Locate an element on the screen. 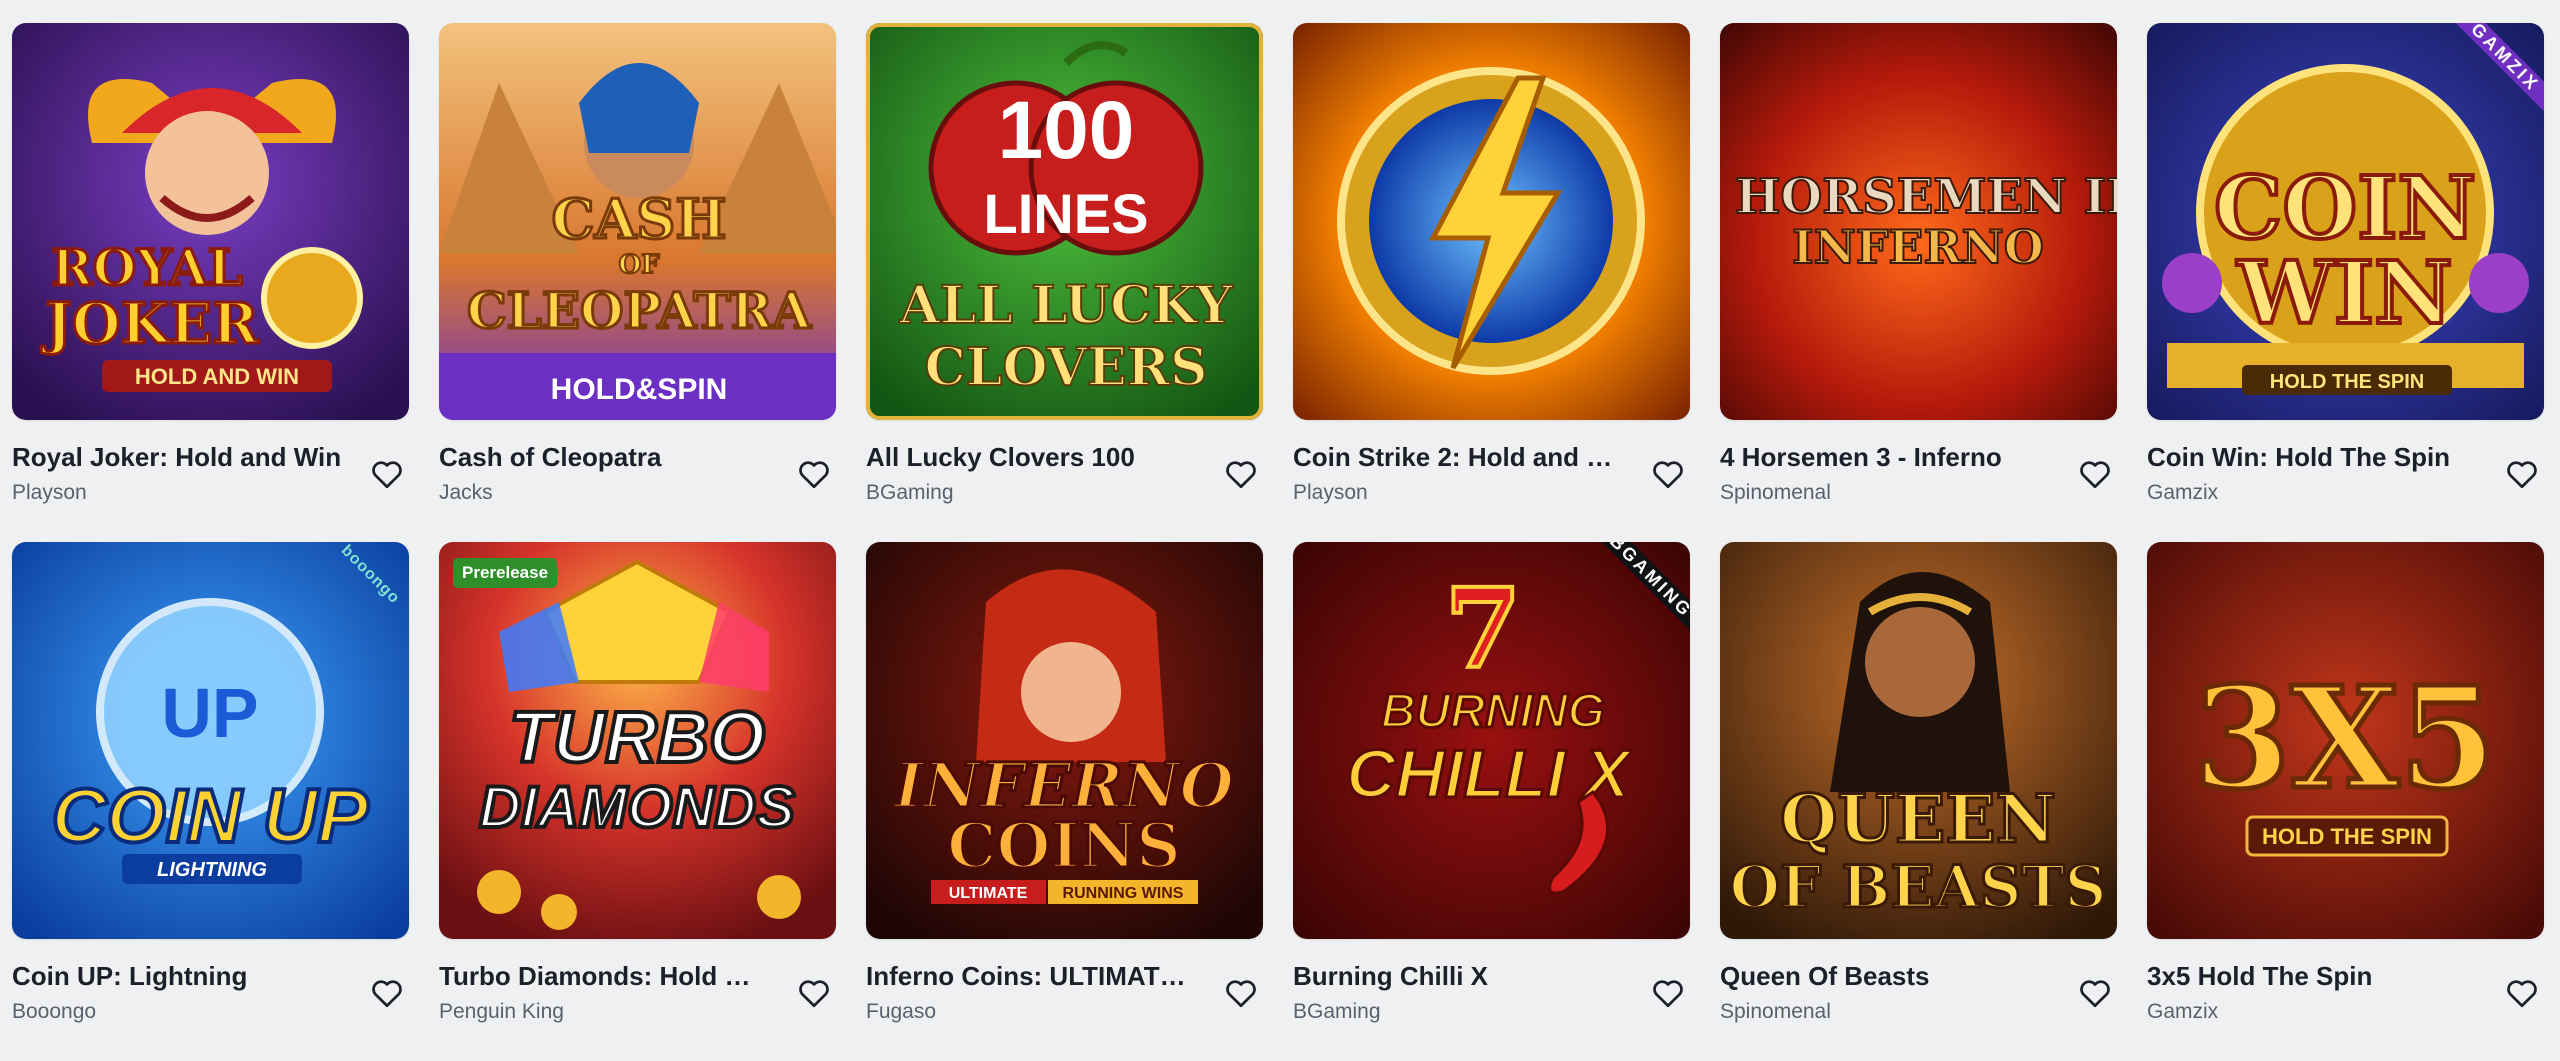  game-title: 3x5 Hold The Spin is located at coordinates (2312, 976).